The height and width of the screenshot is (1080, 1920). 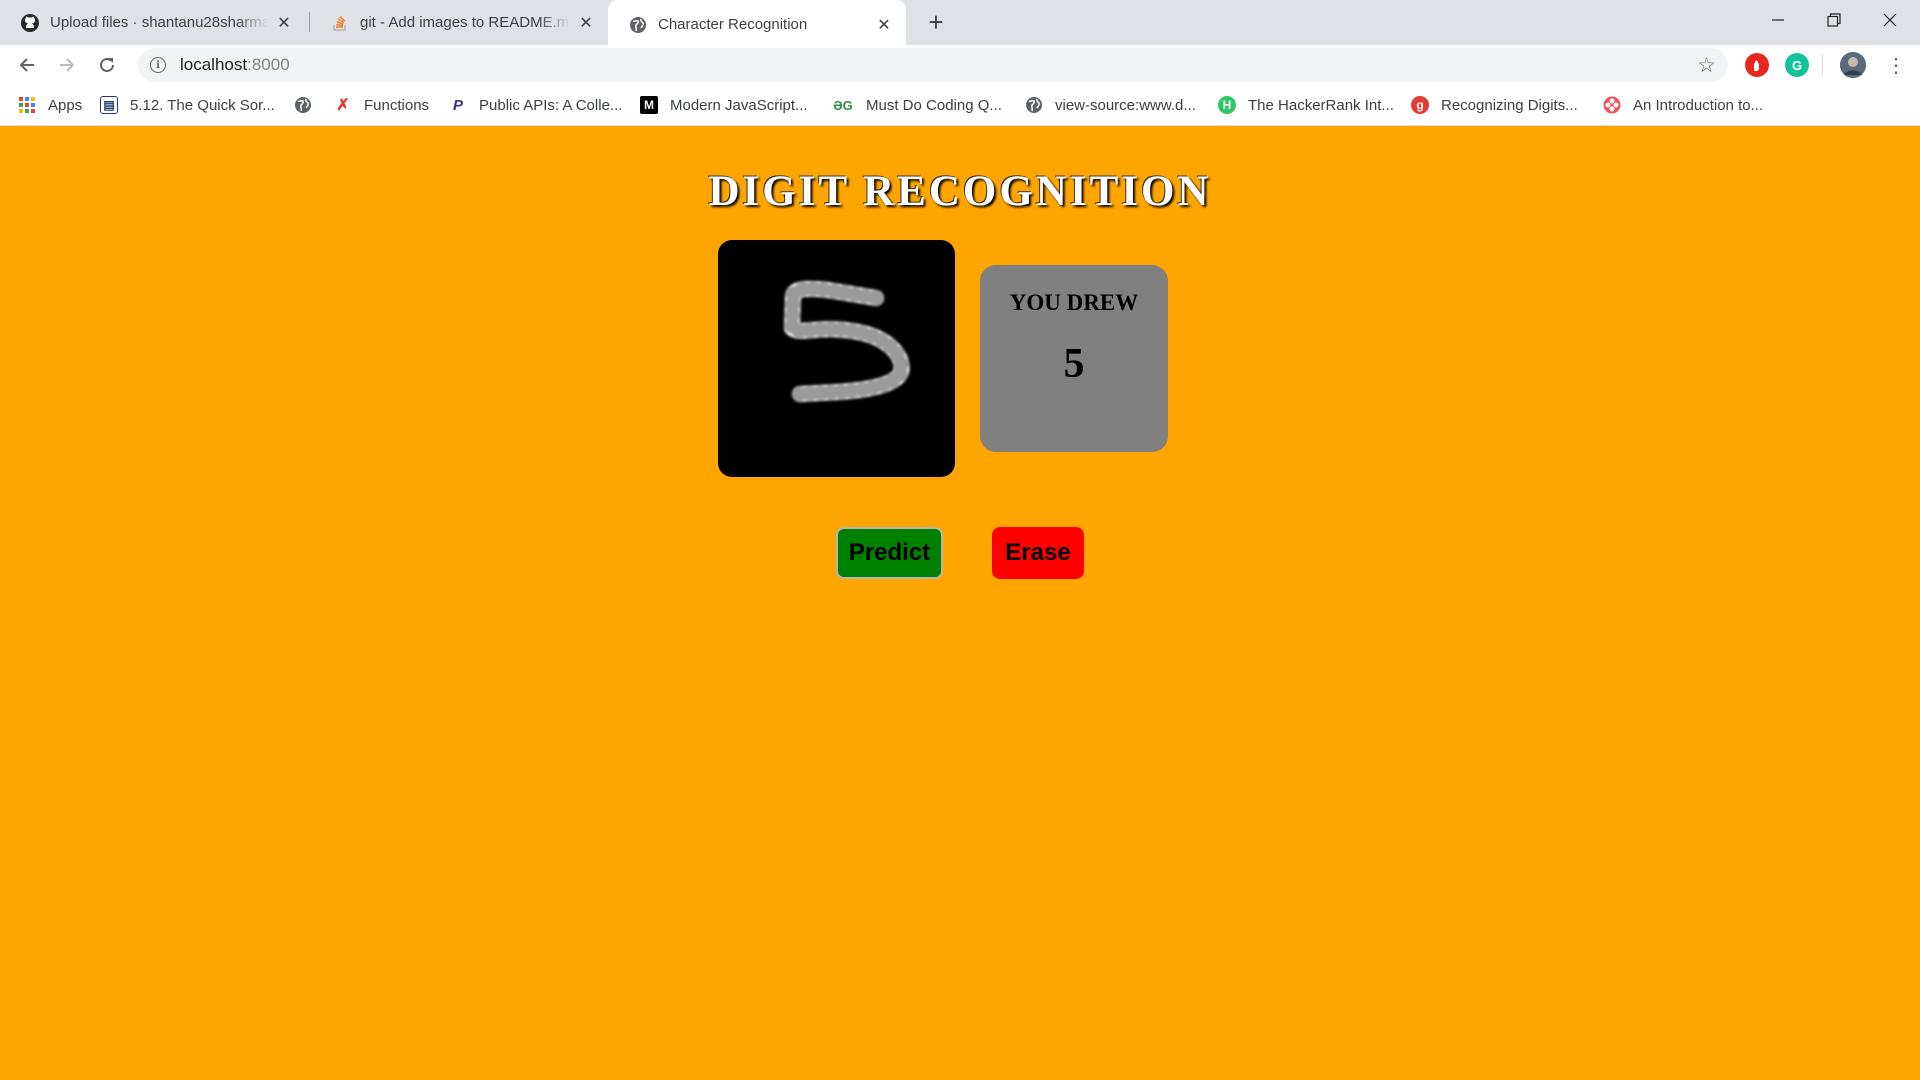 I want to click on reload-icon, so click(x=107, y=65).